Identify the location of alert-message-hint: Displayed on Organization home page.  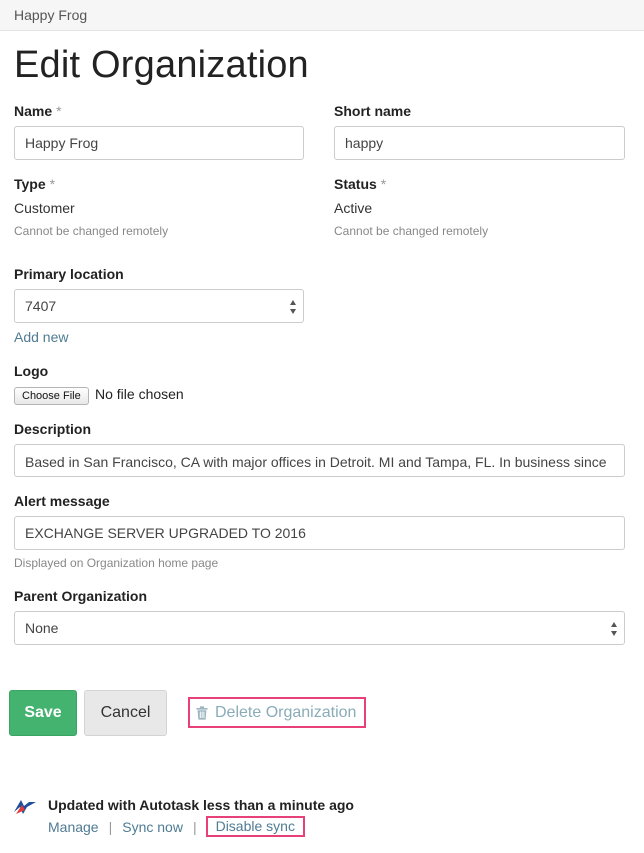
(116, 563).